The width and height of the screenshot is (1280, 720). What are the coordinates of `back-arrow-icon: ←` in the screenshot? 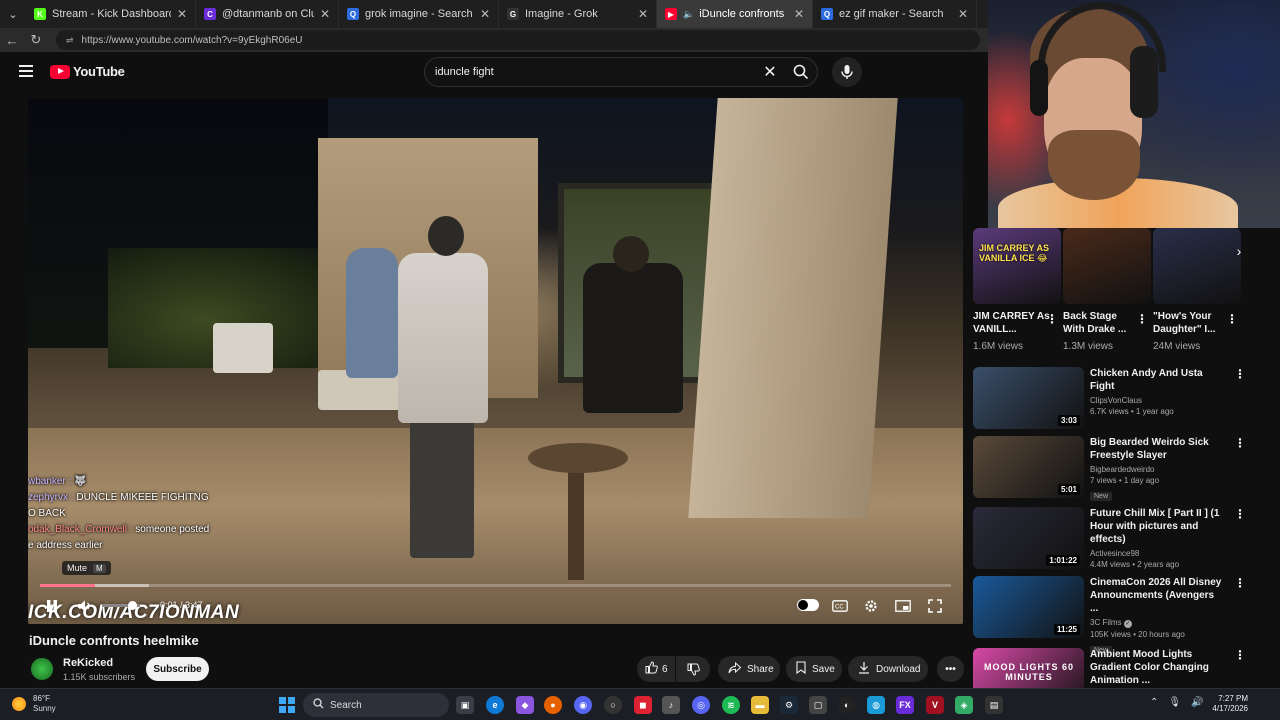 It's located at (12, 40).